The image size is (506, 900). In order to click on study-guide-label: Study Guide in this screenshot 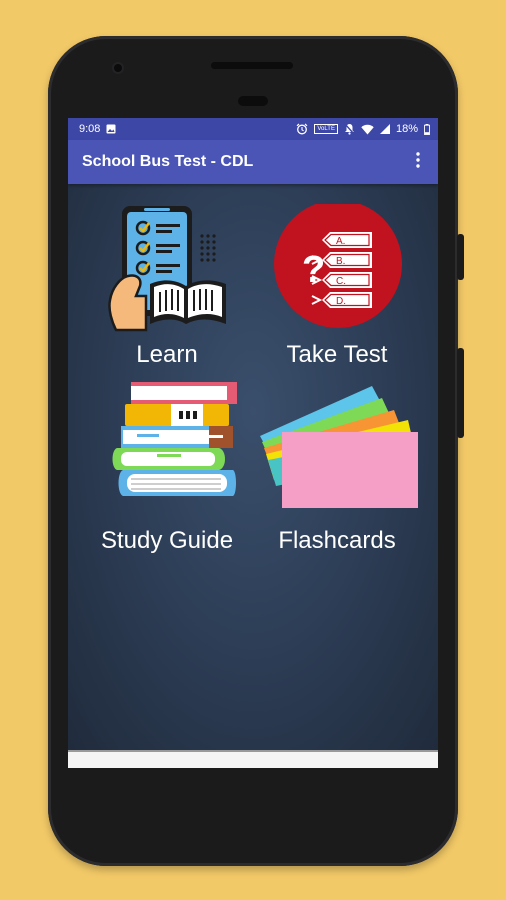, I will do `click(167, 540)`.